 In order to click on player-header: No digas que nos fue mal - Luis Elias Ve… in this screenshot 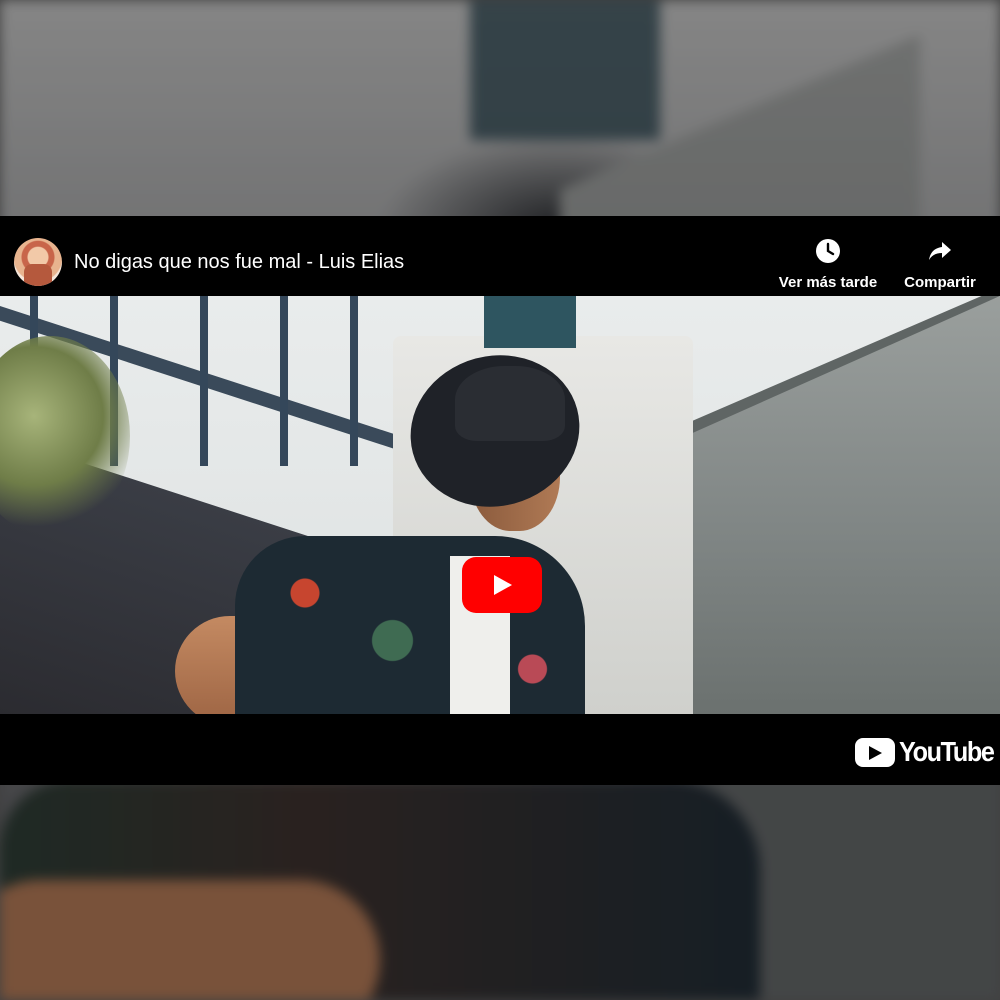, I will do `click(500, 256)`.